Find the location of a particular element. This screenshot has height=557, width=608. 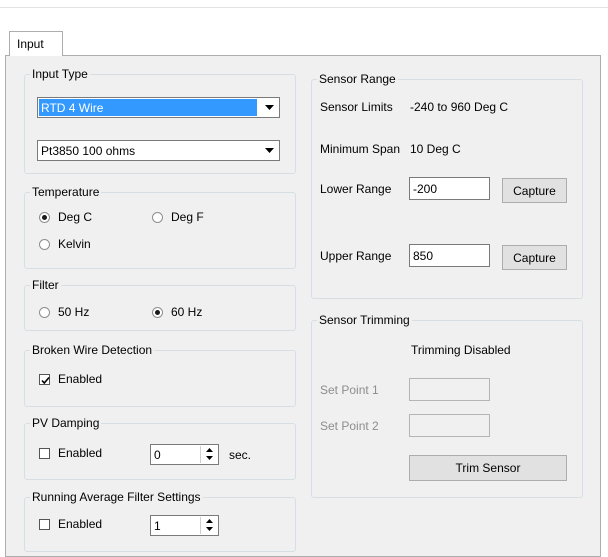

radio-60hz-label: 60 Hz is located at coordinates (186, 312).